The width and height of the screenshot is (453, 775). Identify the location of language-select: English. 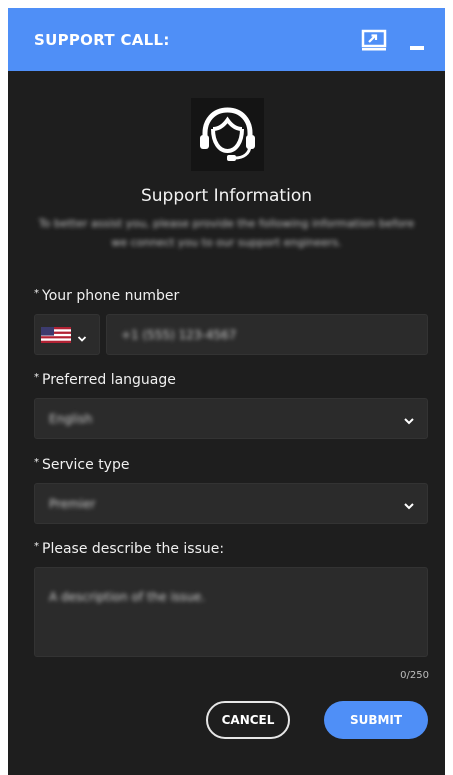
(231, 418).